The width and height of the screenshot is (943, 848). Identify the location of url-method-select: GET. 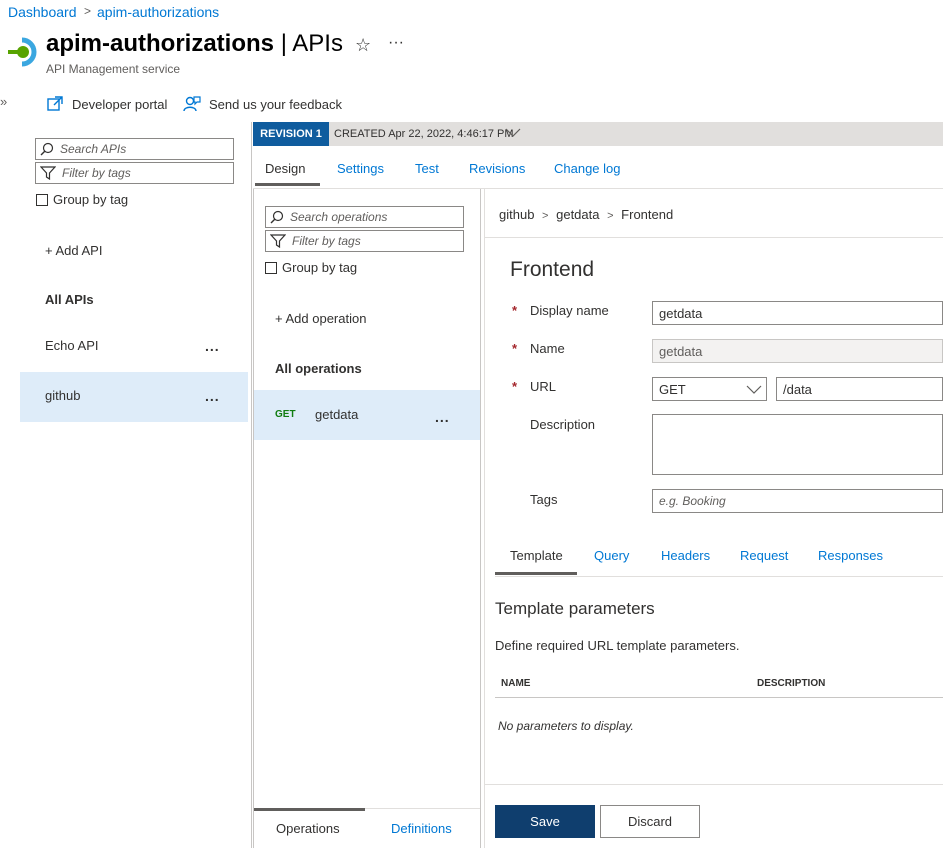
(709, 389).